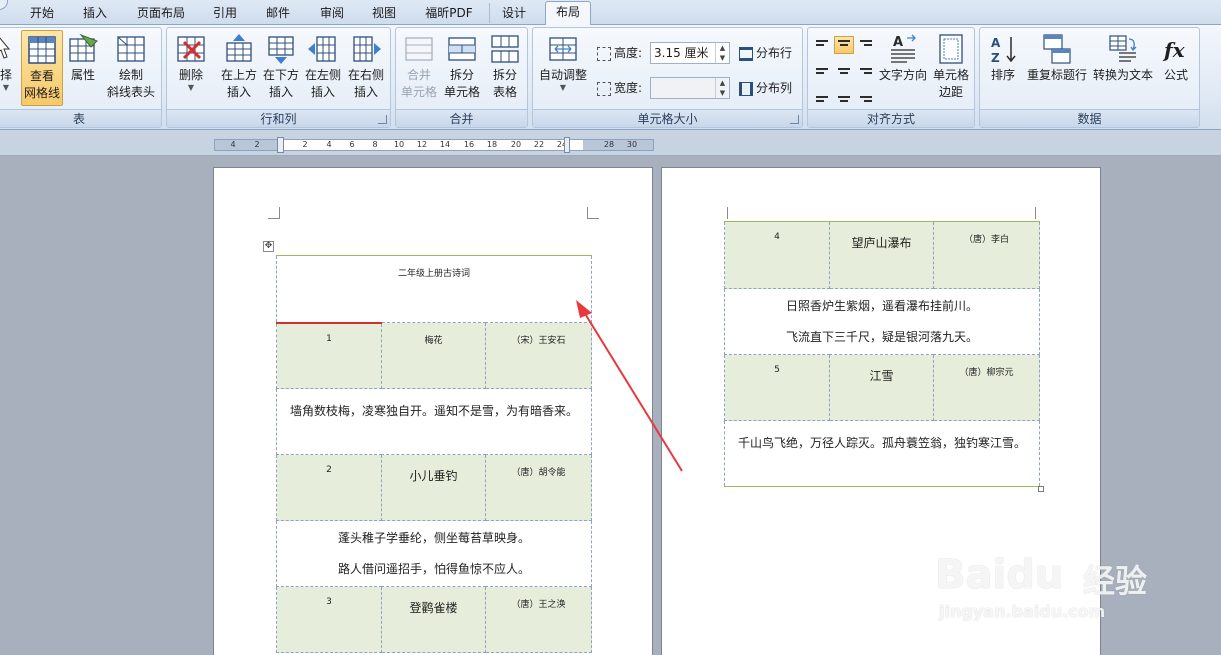 The image size is (1221, 655). What do you see at coordinates (1115, 581) in the screenshot?
I see `watermark-cn: 经验` at bounding box center [1115, 581].